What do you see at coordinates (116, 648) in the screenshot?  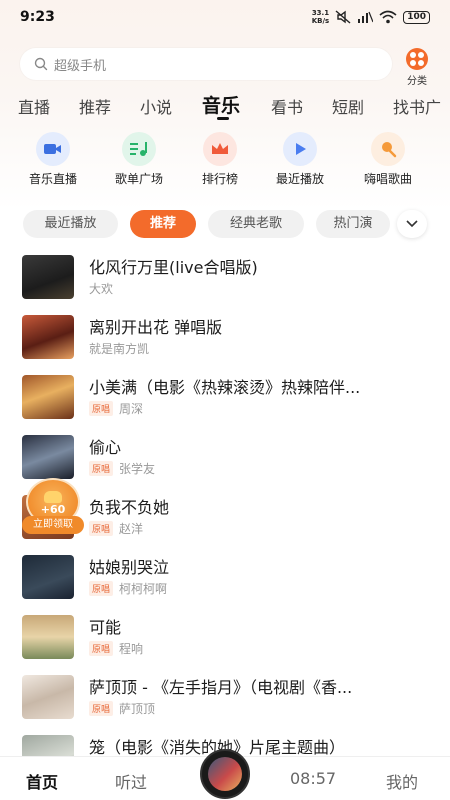 I see `song-meta: 原唱 程响` at bounding box center [116, 648].